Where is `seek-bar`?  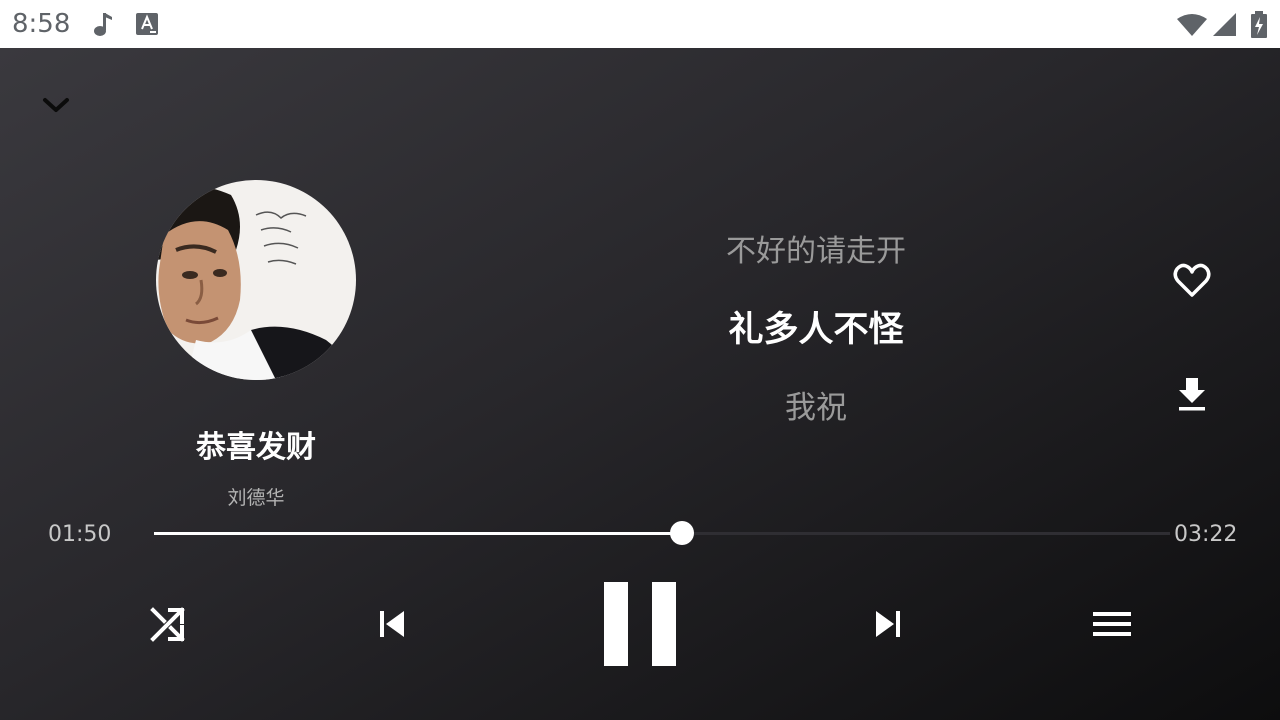 seek-bar is located at coordinates (662, 533).